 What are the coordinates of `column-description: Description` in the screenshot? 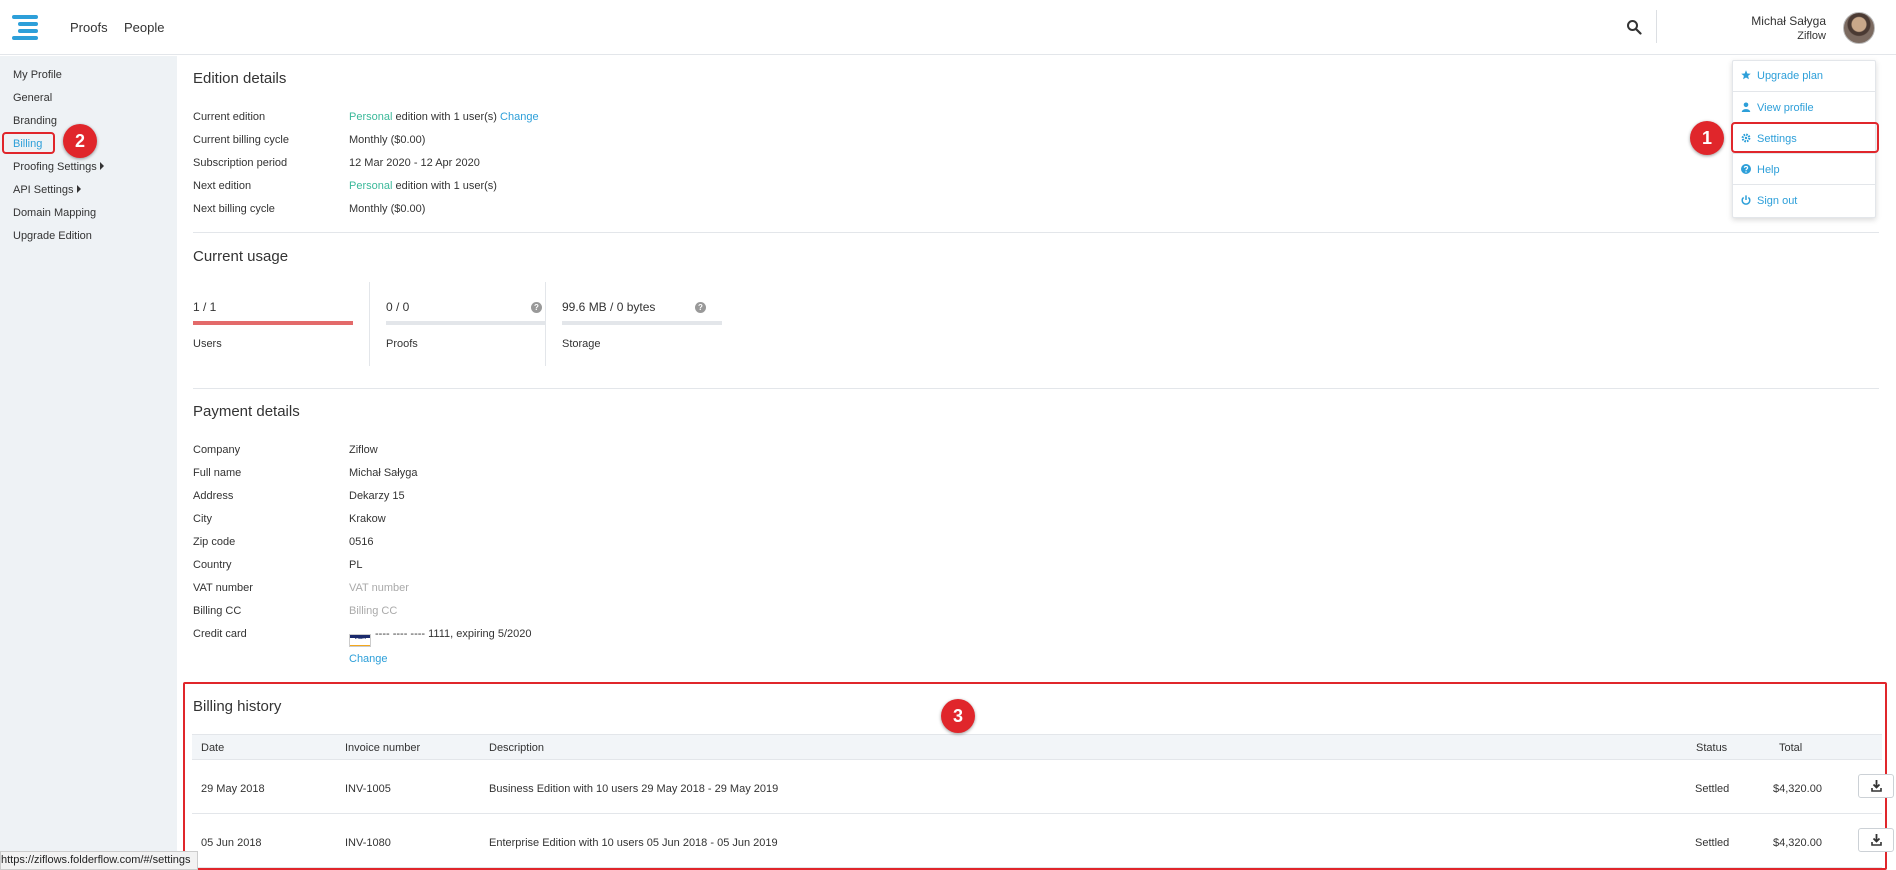 It's located at (516, 748).